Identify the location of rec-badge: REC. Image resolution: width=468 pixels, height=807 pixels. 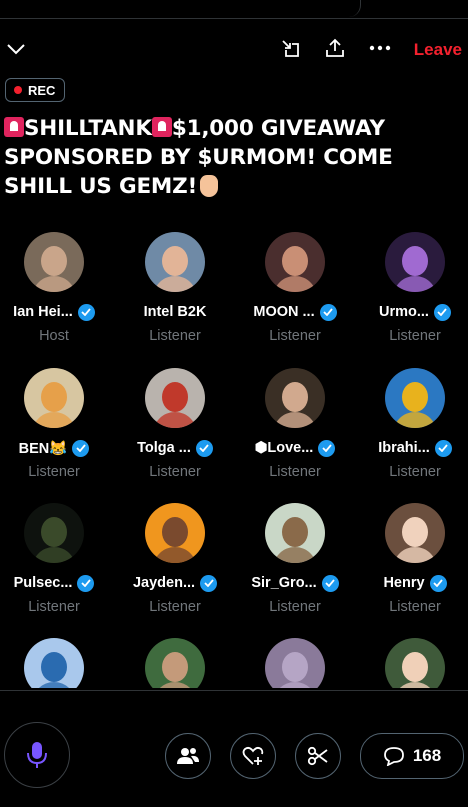
(35, 90).